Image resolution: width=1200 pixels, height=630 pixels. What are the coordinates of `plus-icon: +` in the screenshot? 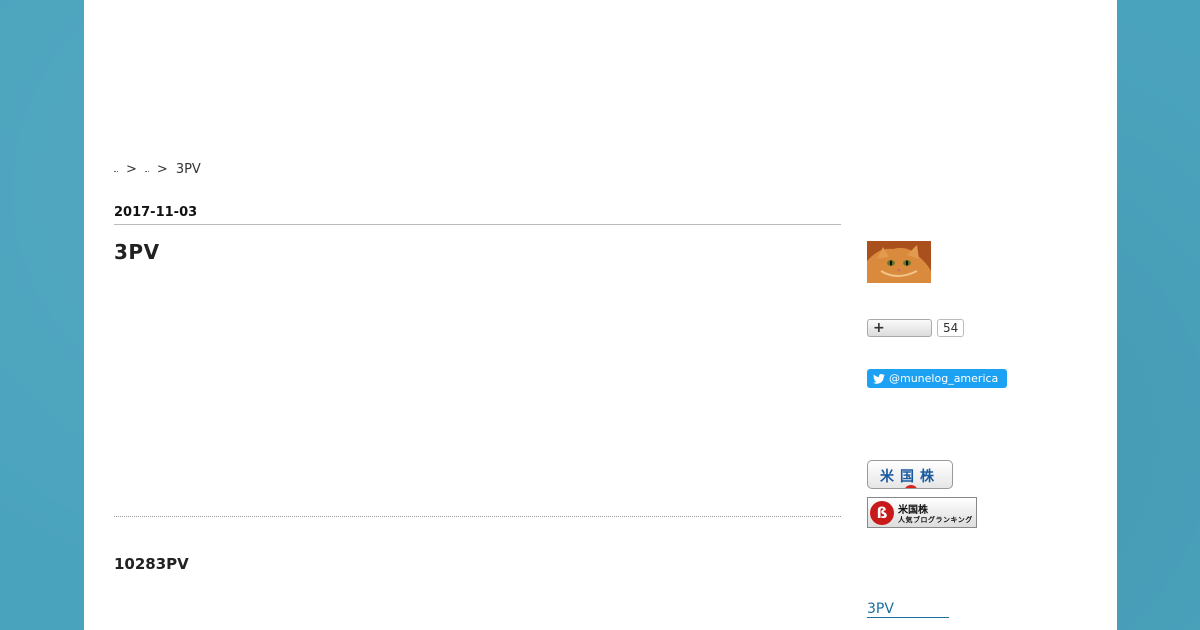 It's located at (879, 328).